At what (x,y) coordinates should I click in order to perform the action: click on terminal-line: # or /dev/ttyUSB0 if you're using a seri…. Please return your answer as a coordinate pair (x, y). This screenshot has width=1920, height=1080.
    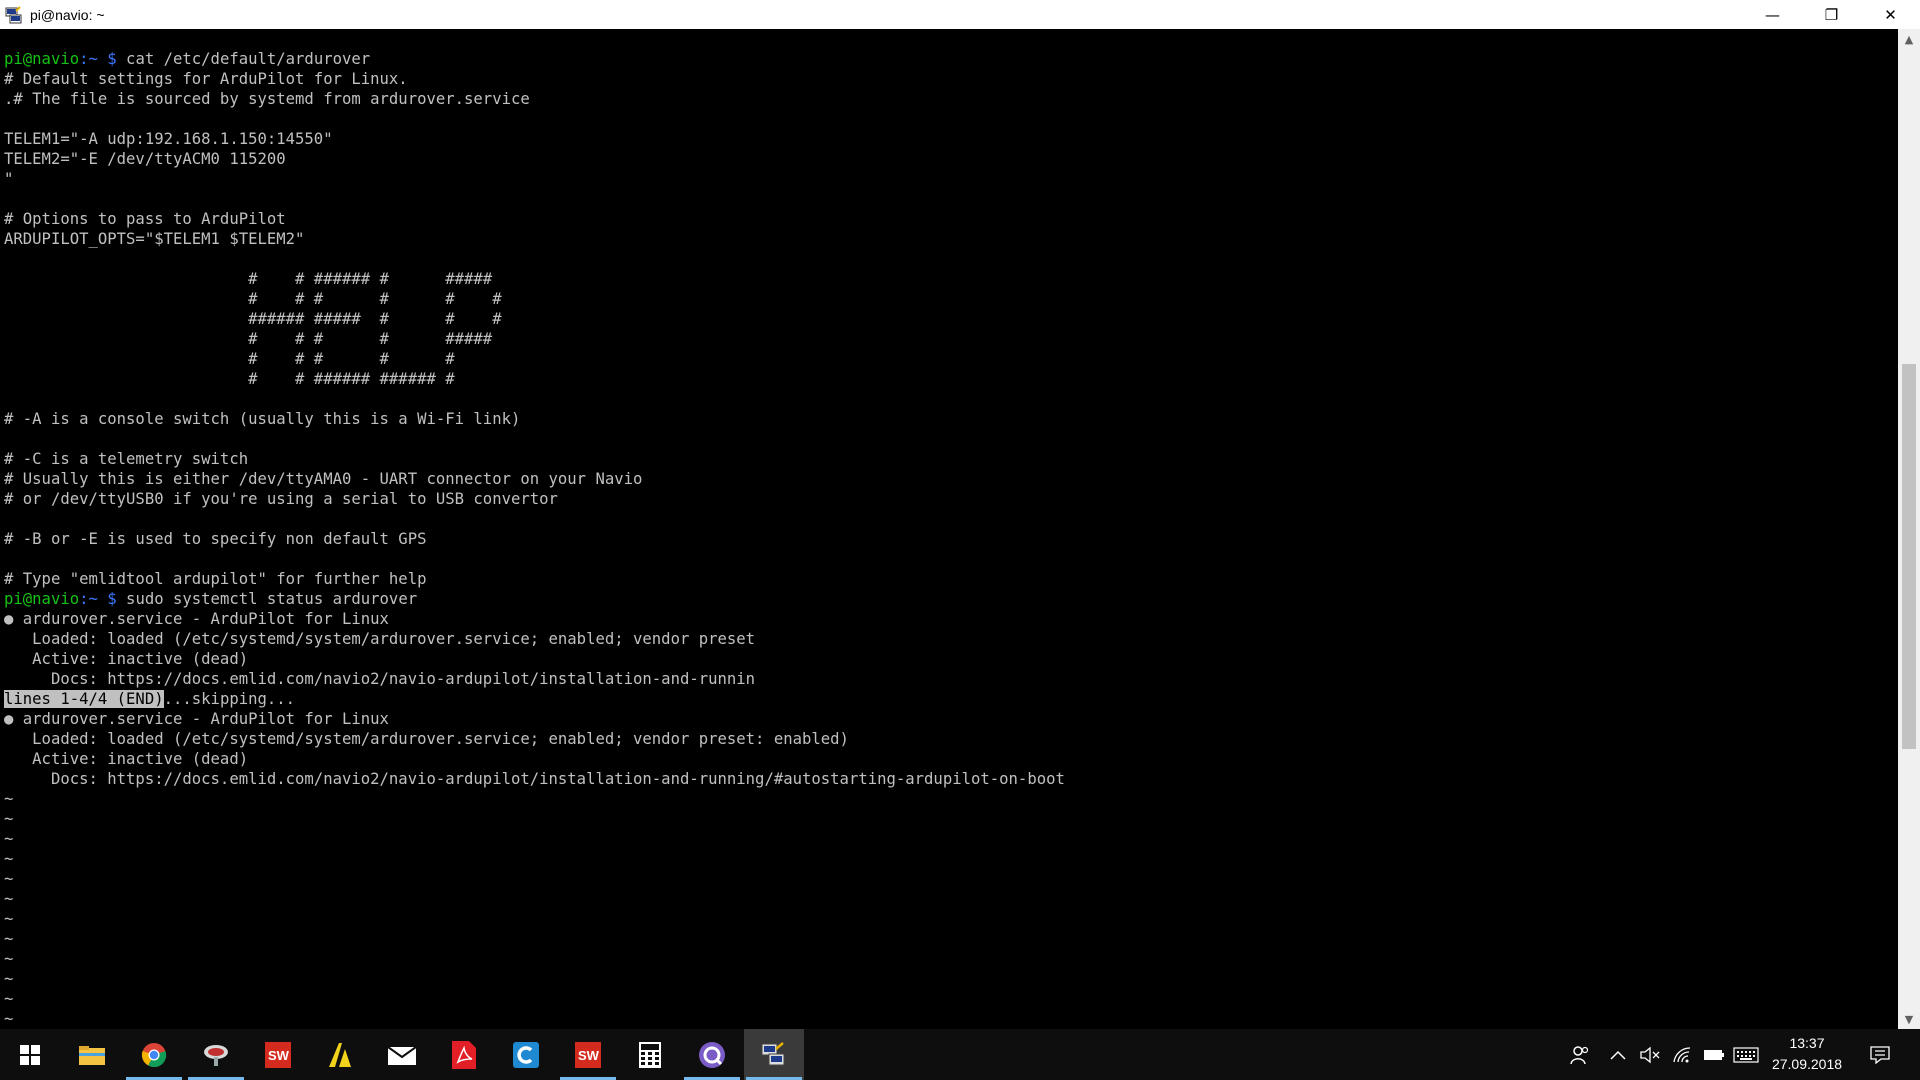
    Looking at the image, I should click on (534, 499).